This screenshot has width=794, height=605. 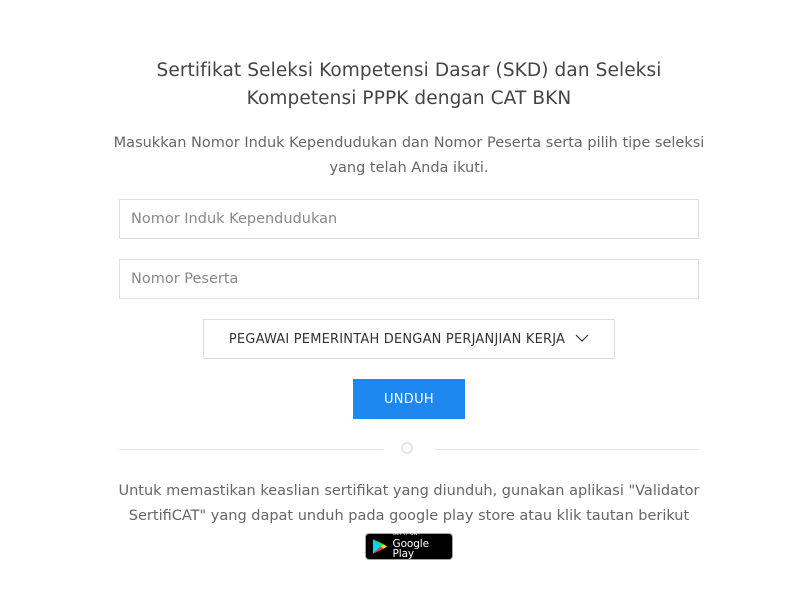 What do you see at coordinates (582, 338) in the screenshot?
I see `chevron-down-icon` at bounding box center [582, 338].